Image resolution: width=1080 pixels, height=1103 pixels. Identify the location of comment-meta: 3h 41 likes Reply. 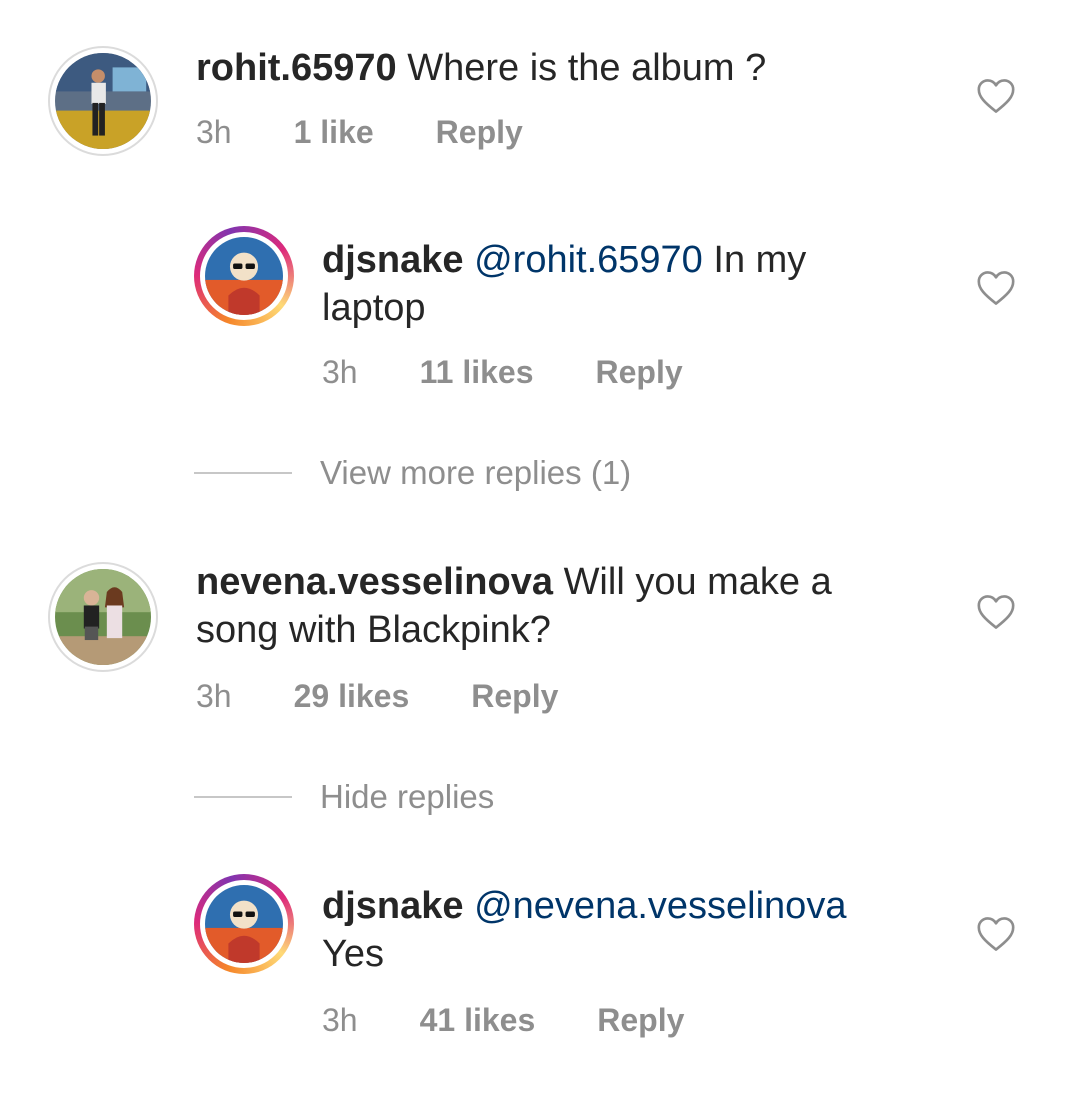
(503, 1020).